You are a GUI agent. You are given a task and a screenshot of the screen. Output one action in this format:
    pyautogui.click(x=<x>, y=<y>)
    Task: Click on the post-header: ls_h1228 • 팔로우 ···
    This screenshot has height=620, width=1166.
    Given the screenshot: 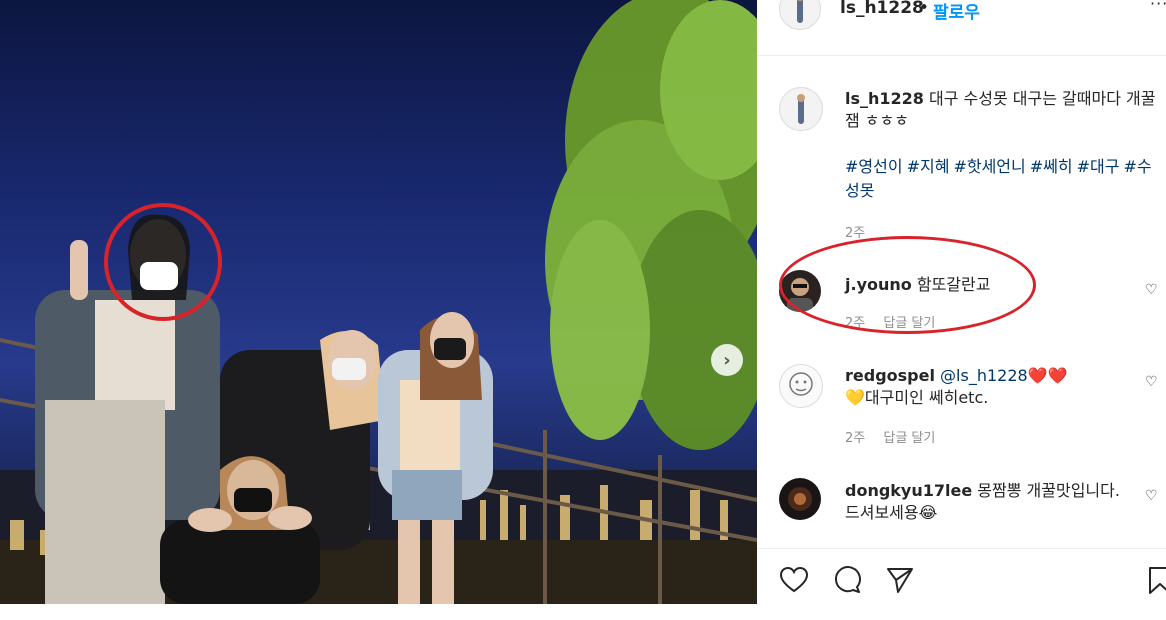 What is the action you would take?
    pyautogui.click(x=961, y=28)
    